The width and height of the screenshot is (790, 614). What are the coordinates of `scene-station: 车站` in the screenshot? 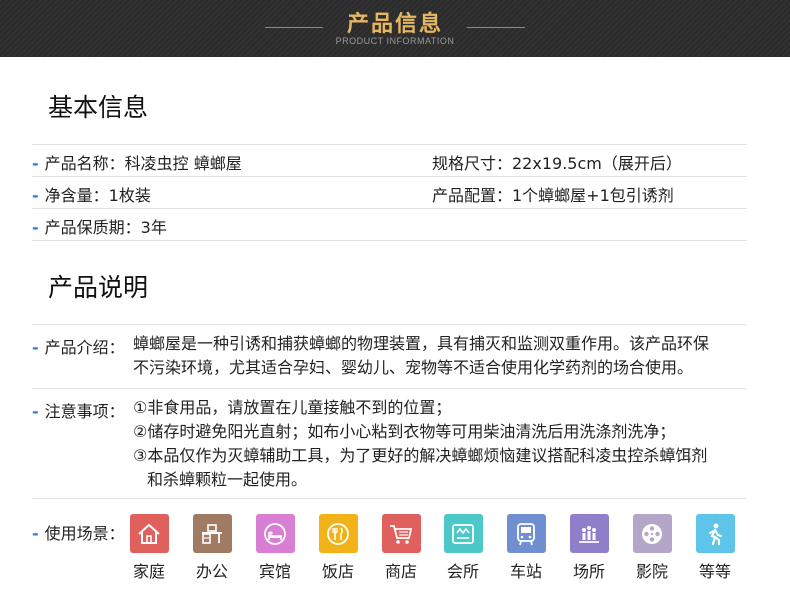 It's located at (526, 548).